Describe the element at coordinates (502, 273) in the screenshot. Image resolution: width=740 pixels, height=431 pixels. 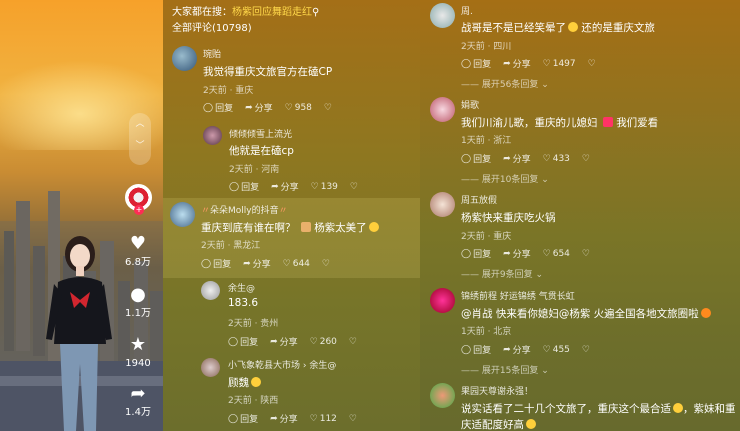
I see `expand-replies-button: —— 展开9条回复 ⌄` at that location.